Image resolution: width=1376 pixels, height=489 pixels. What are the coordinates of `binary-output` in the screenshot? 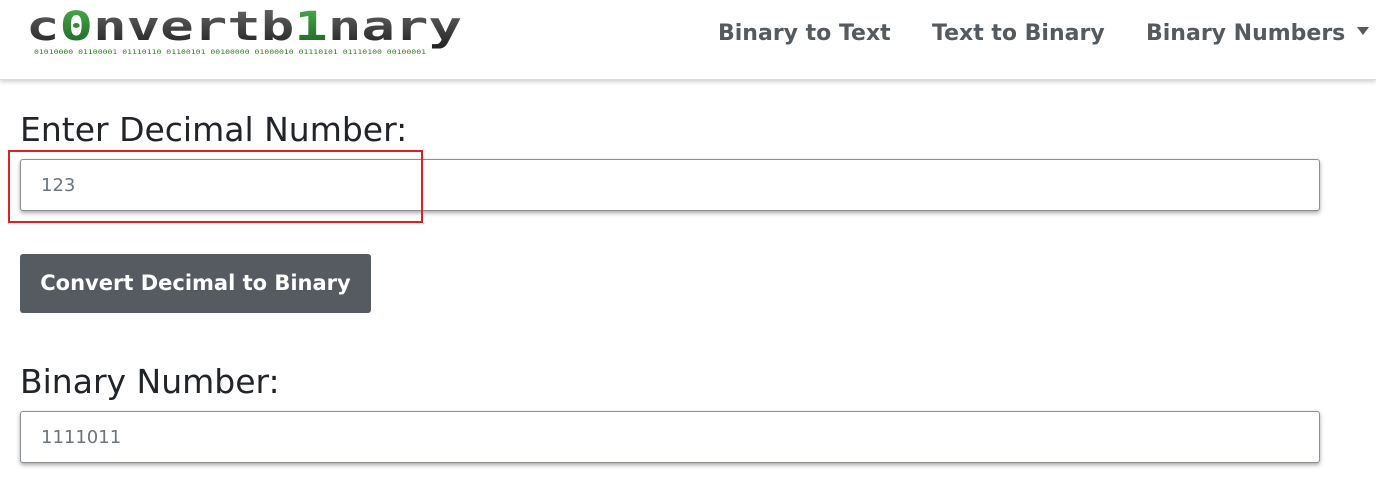 It's located at (670, 437).